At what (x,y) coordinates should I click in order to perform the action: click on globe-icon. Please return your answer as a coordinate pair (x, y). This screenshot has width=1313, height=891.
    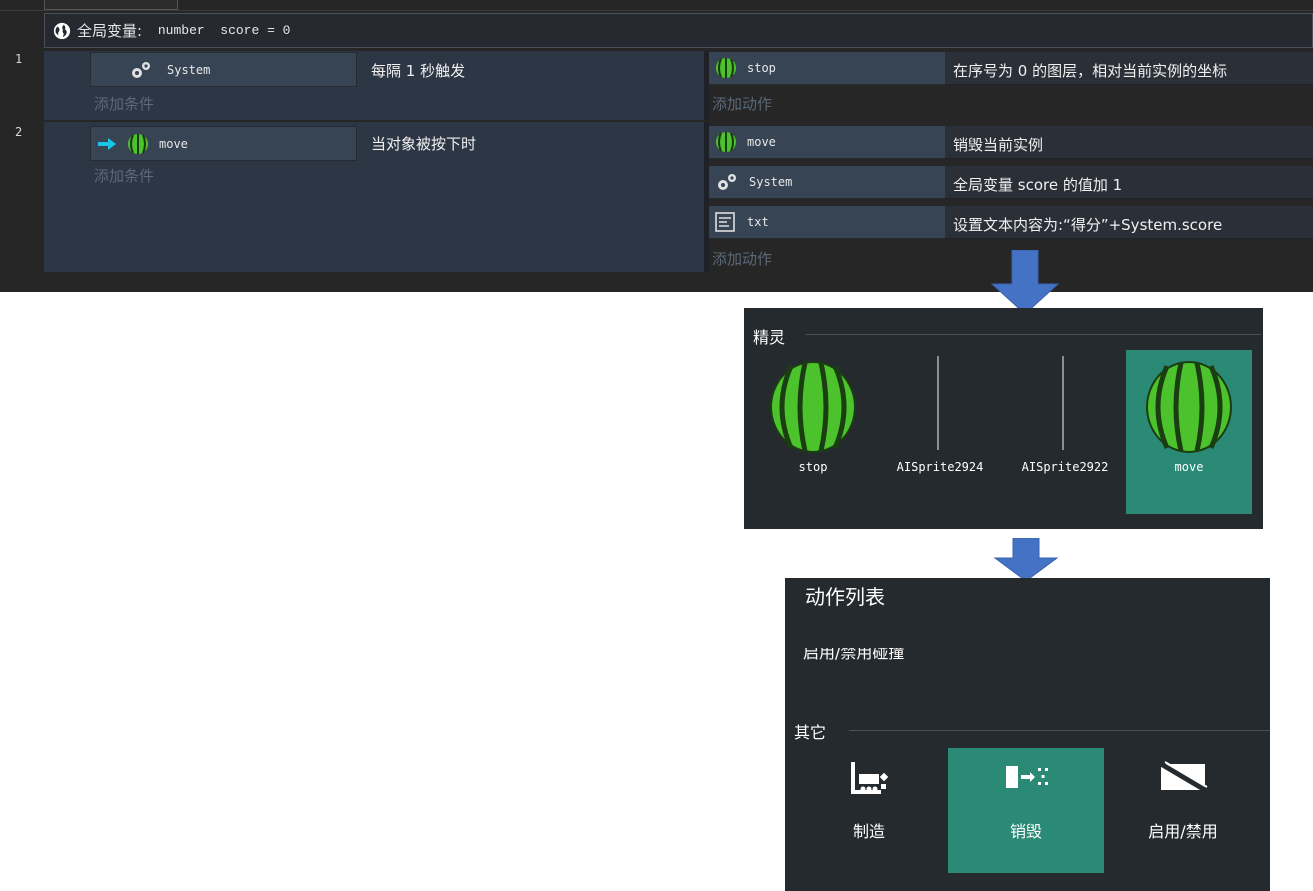
    Looking at the image, I should click on (62, 30).